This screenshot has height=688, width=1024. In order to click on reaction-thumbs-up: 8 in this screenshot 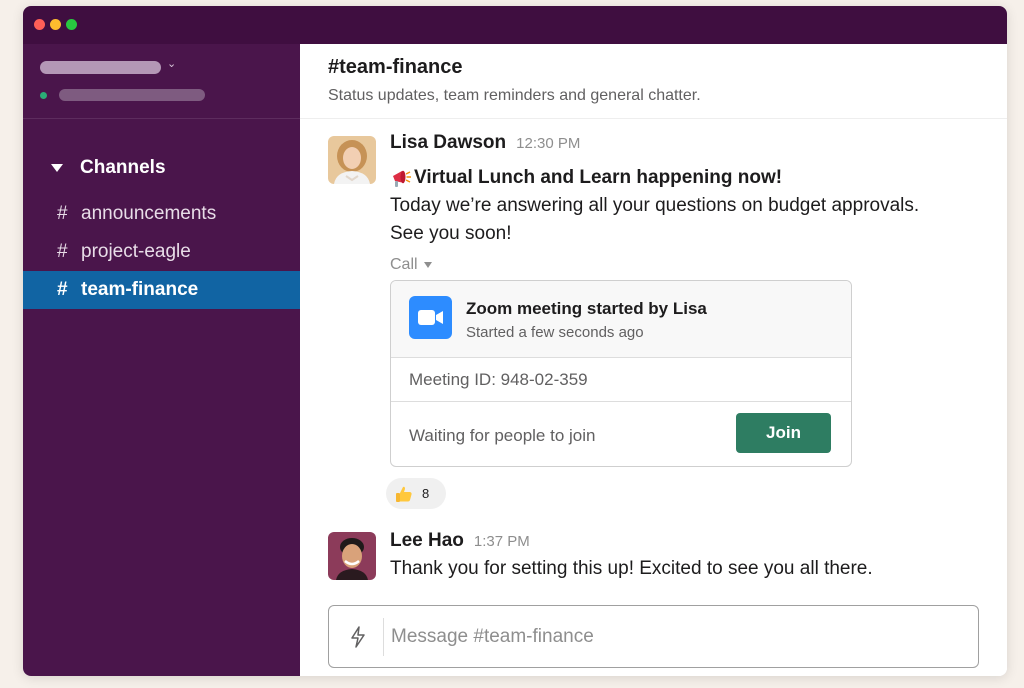, I will do `click(416, 493)`.